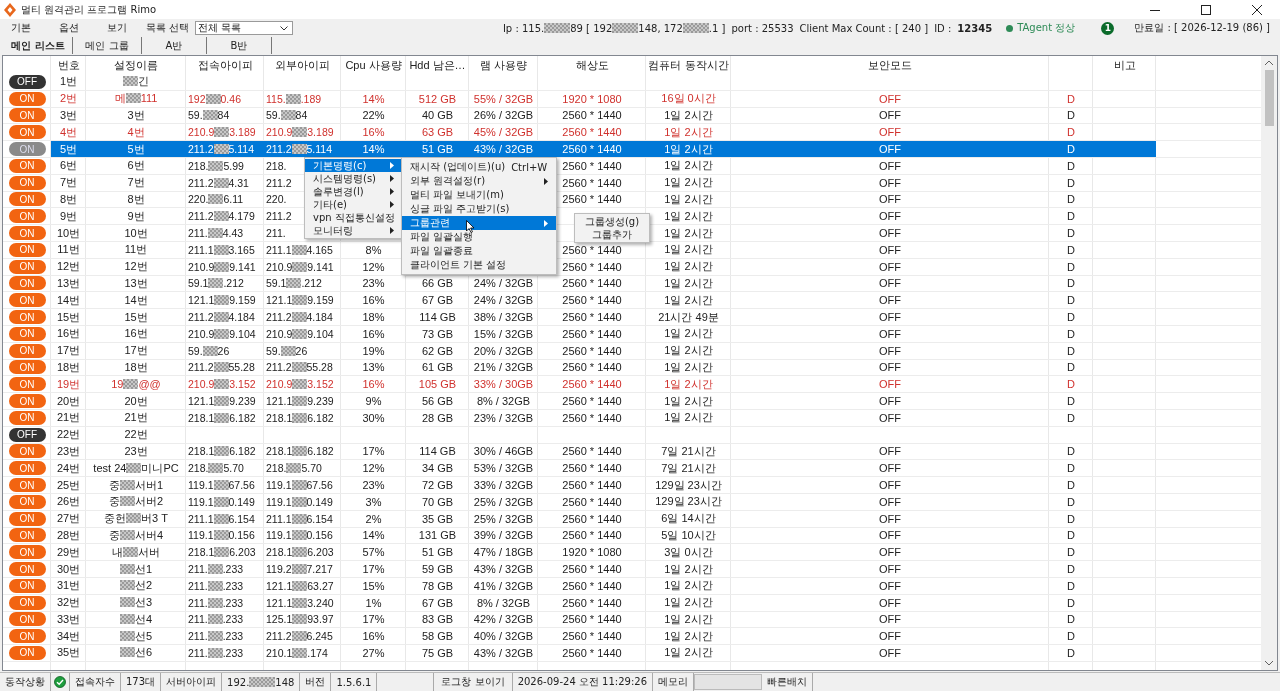  What do you see at coordinates (479, 181) in the screenshot?
I see `submenu-item: 외부 원격설정(r)` at bounding box center [479, 181].